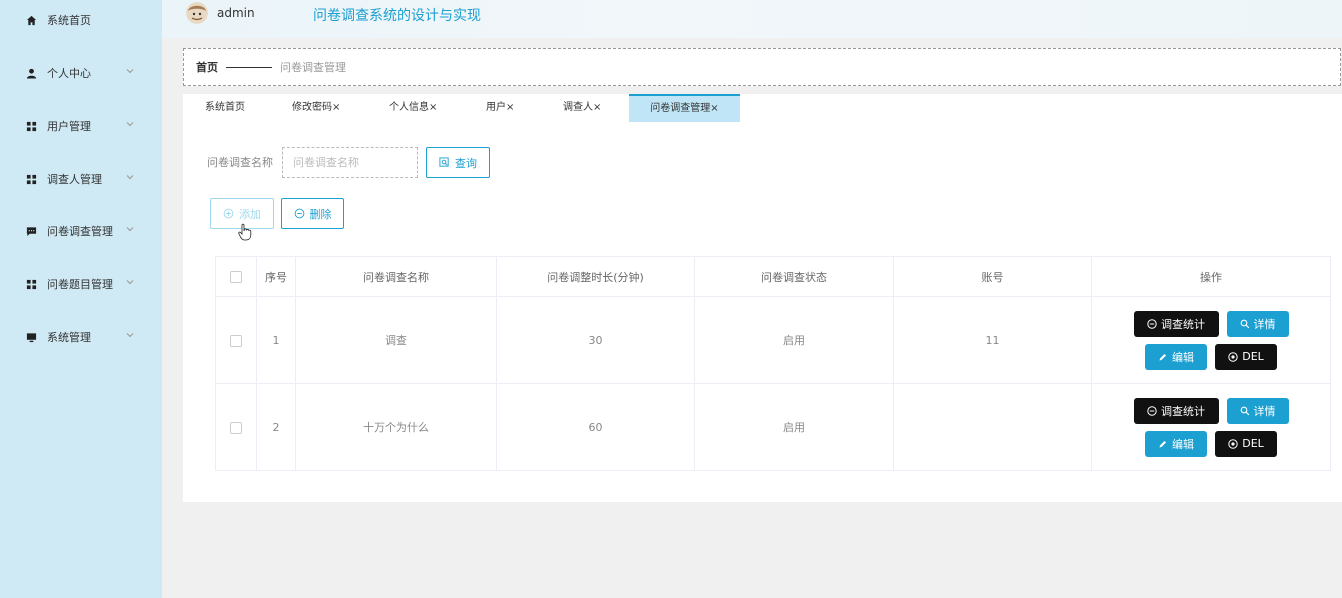  I want to click on column-header: 问卷调查状态, so click(794, 276).